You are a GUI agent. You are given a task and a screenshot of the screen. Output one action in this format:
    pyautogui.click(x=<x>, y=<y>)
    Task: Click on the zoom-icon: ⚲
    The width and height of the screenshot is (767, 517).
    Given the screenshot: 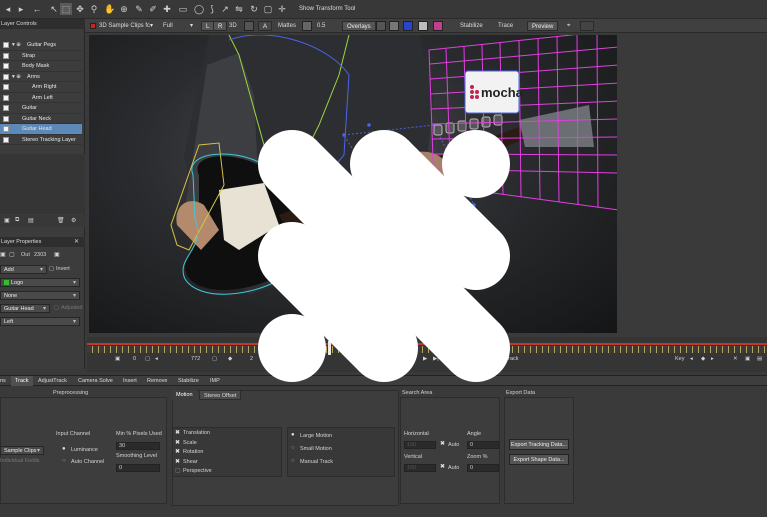 What is the action you would take?
    pyautogui.click(x=94, y=9)
    